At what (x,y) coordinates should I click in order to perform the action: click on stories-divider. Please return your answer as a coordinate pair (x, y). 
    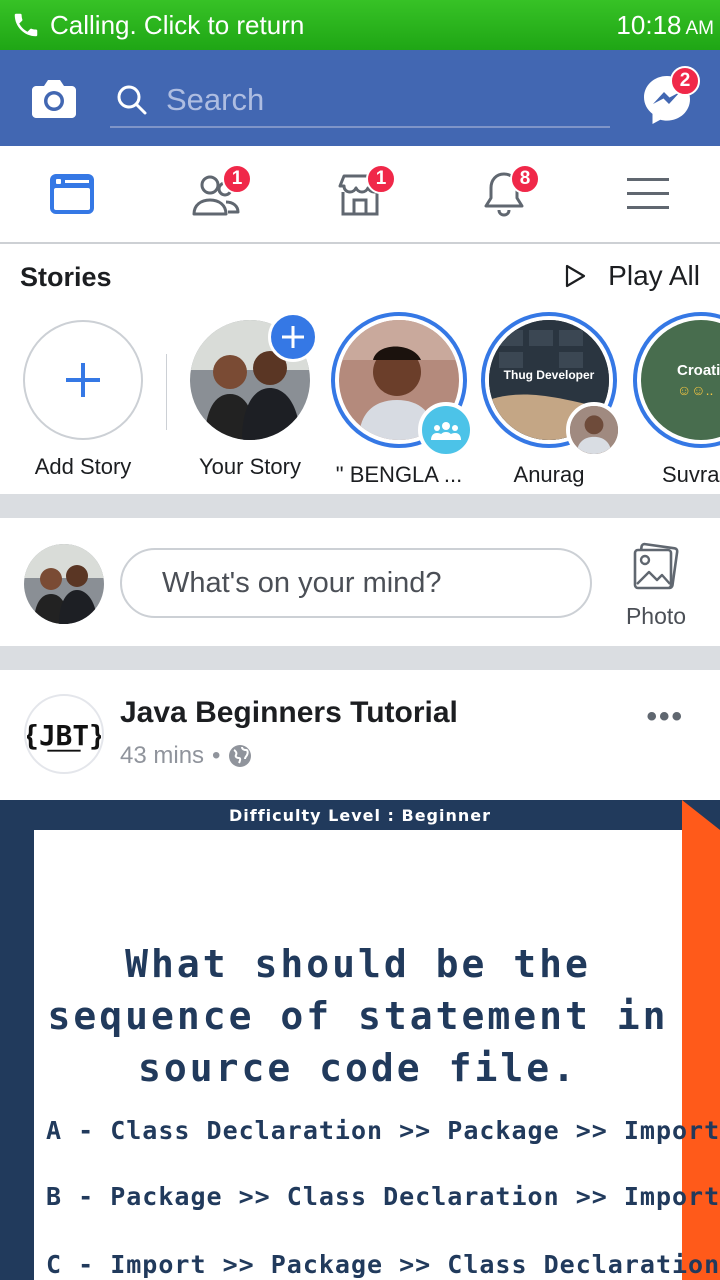
    Looking at the image, I should click on (166, 392).